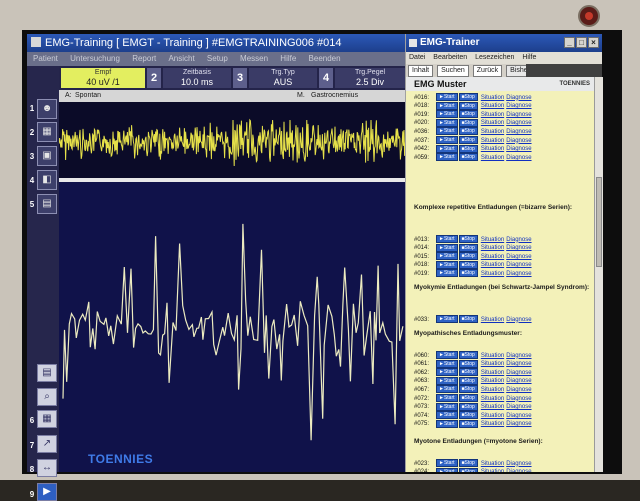  What do you see at coordinates (95, 58) in the screenshot?
I see `menu-untersuchung: Untersuchung` at bounding box center [95, 58].